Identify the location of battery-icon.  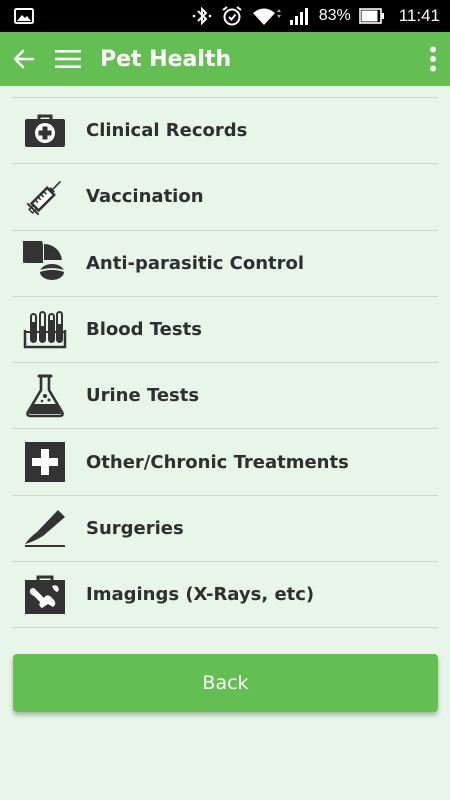
(371, 16).